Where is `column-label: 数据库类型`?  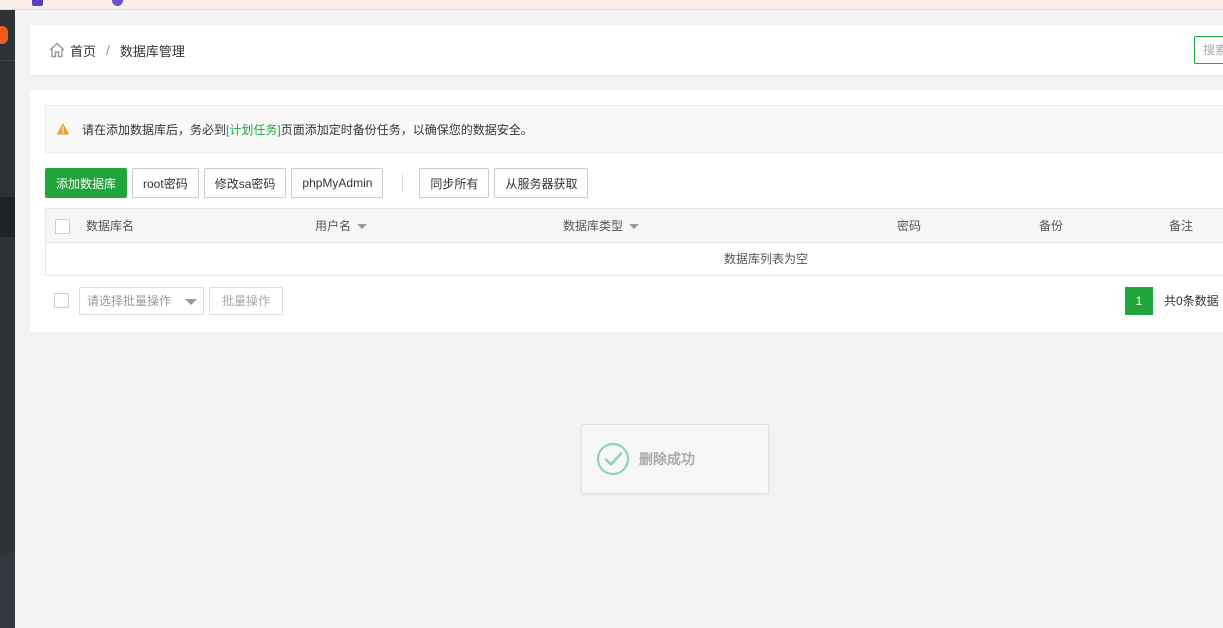
column-label: 数据库类型 is located at coordinates (593, 226).